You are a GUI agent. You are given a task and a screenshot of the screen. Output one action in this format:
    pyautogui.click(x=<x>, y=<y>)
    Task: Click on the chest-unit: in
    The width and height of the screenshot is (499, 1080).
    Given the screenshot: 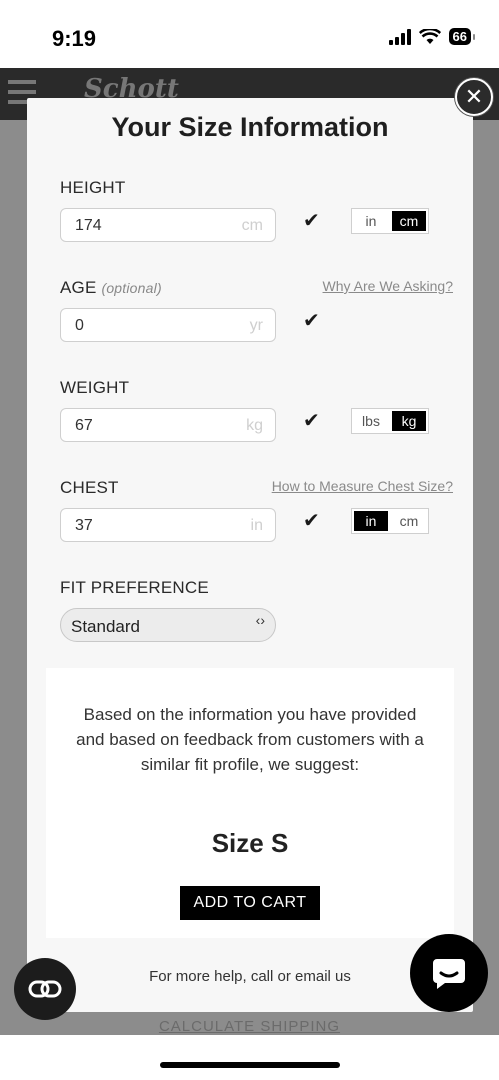 What is the action you would take?
    pyautogui.click(x=256, y=525)
    